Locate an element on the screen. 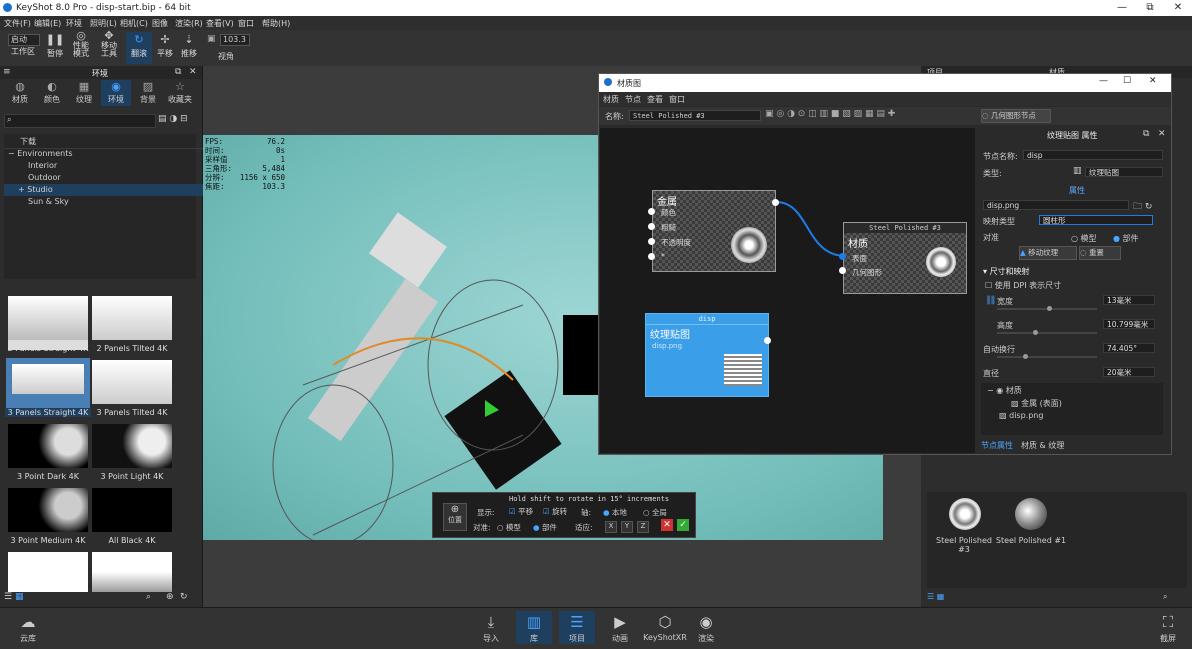 The image size is (1192, 649). project-button: ☰ 项目 is located at coordinates (577, 627).